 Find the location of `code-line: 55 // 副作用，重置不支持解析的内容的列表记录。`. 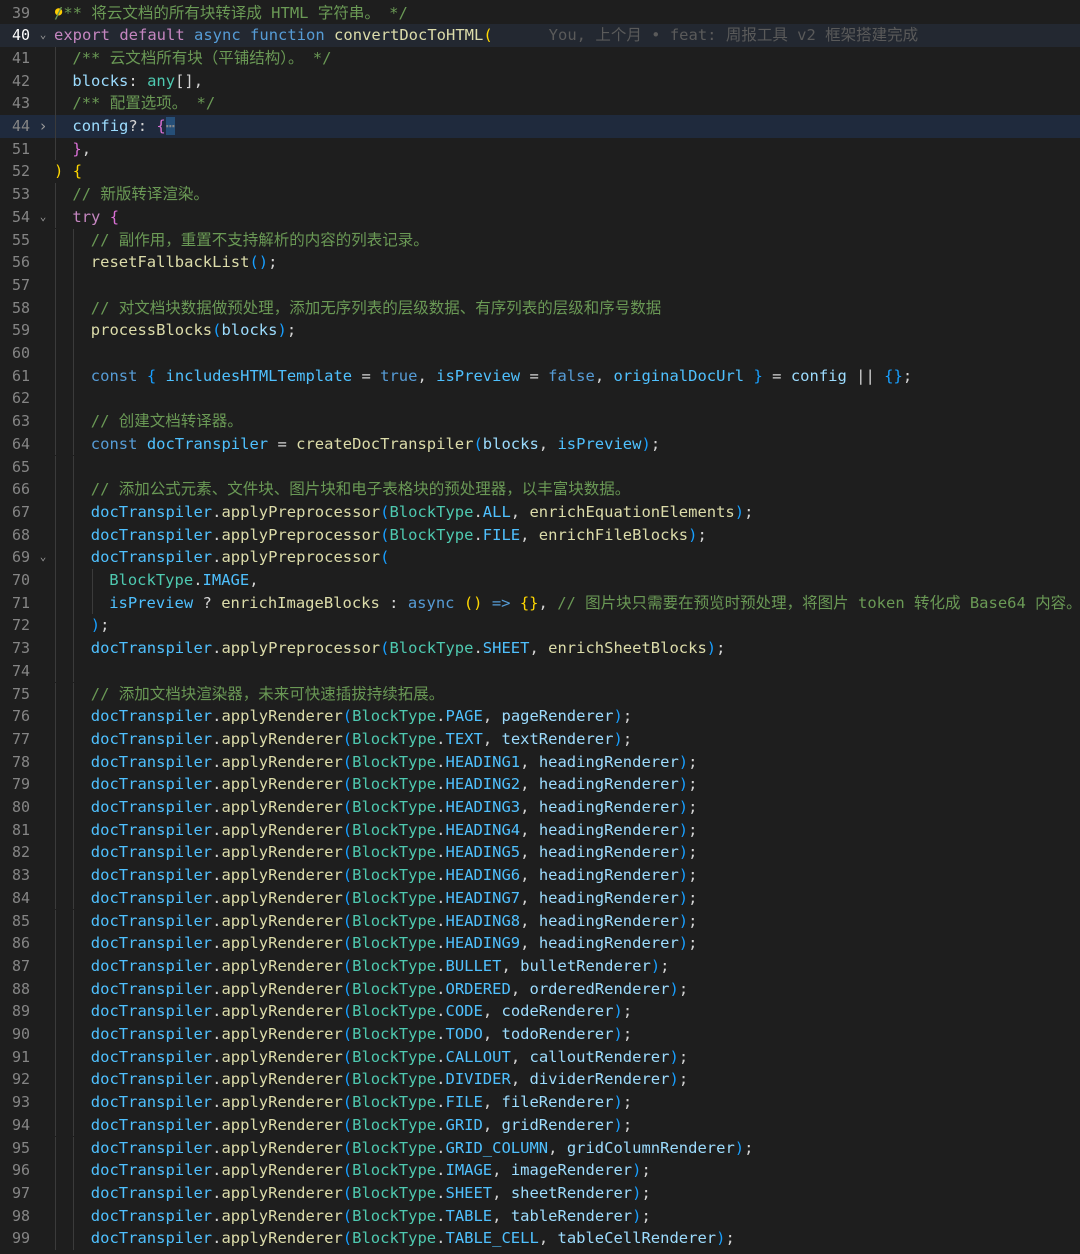

code-line: 55 // 副作用，重置不支持解析的内容的列表记录。 is located at coordinates (540, 240).